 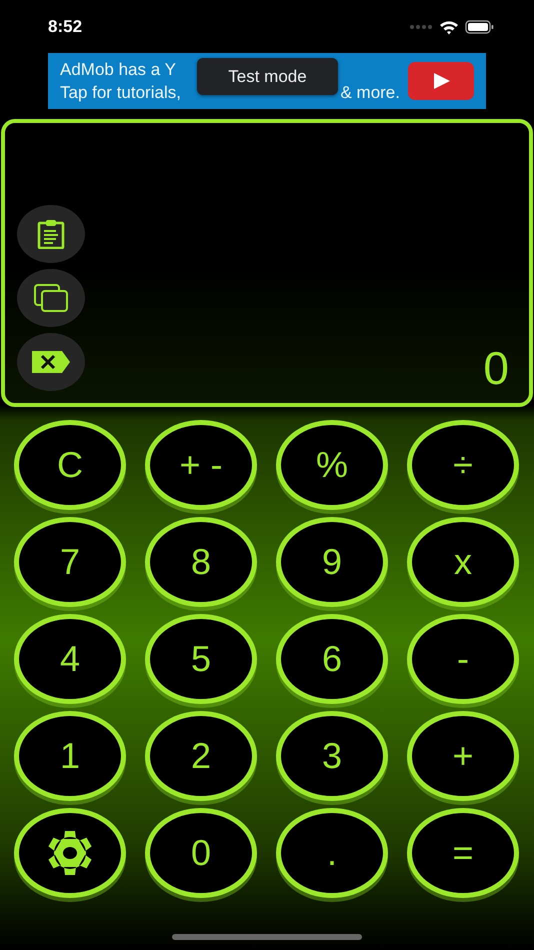 I want to click on key-button: ., so click(x=332, y=853).